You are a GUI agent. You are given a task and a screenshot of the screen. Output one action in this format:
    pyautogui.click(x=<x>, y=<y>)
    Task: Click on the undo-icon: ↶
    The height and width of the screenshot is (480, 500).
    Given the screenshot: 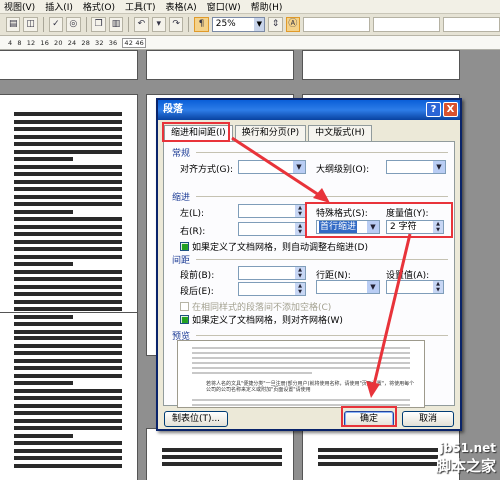 What is the action you would take?
    pyautogui.click(x=141, y=24)
    